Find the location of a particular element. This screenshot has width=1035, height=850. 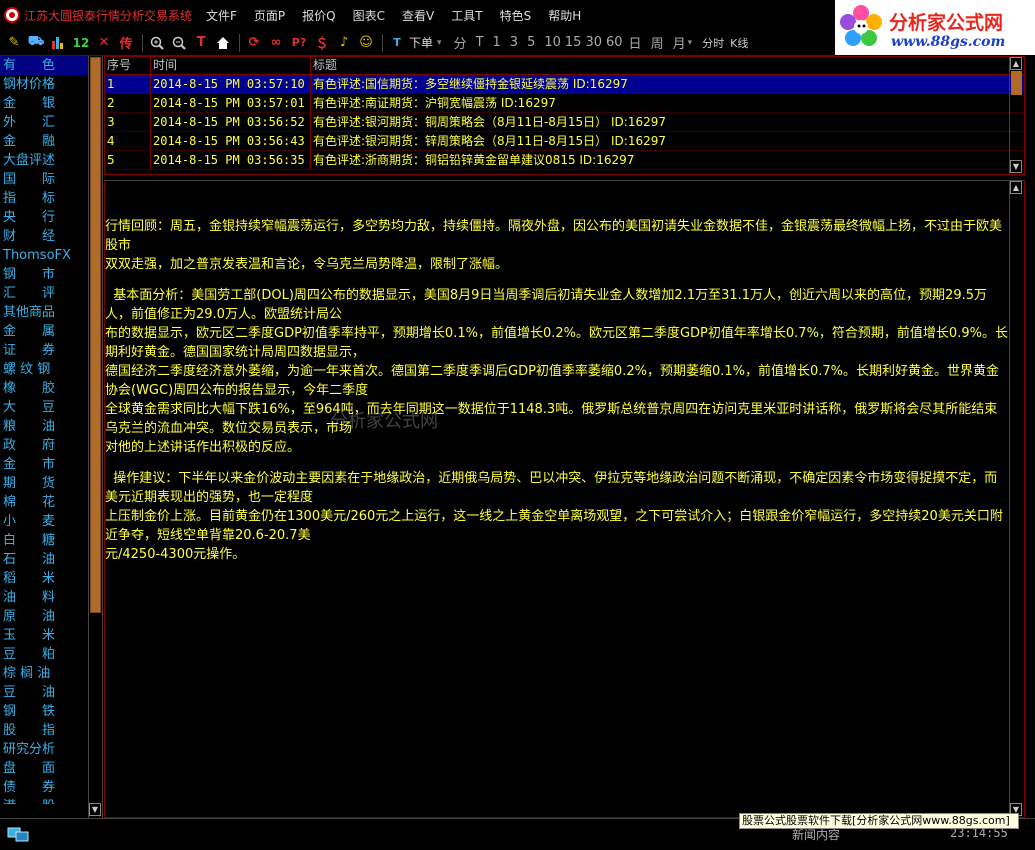

category-item: 金 融 is located at coordinates (44, 141).